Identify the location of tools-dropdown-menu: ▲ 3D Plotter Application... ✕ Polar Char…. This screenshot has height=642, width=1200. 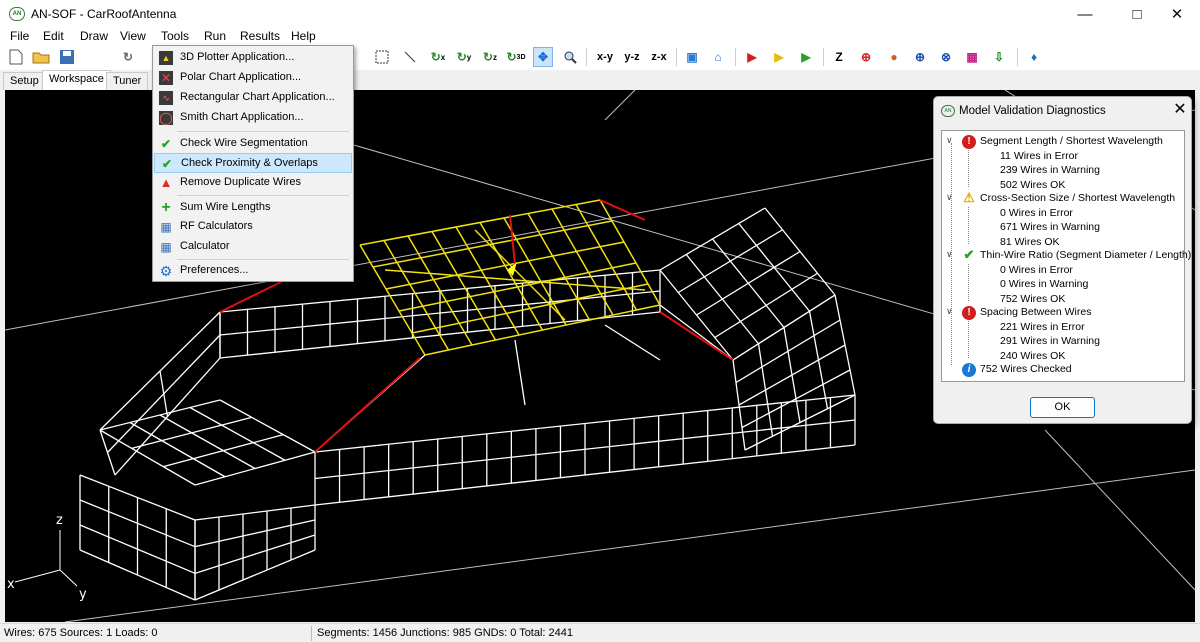
(253, 163).